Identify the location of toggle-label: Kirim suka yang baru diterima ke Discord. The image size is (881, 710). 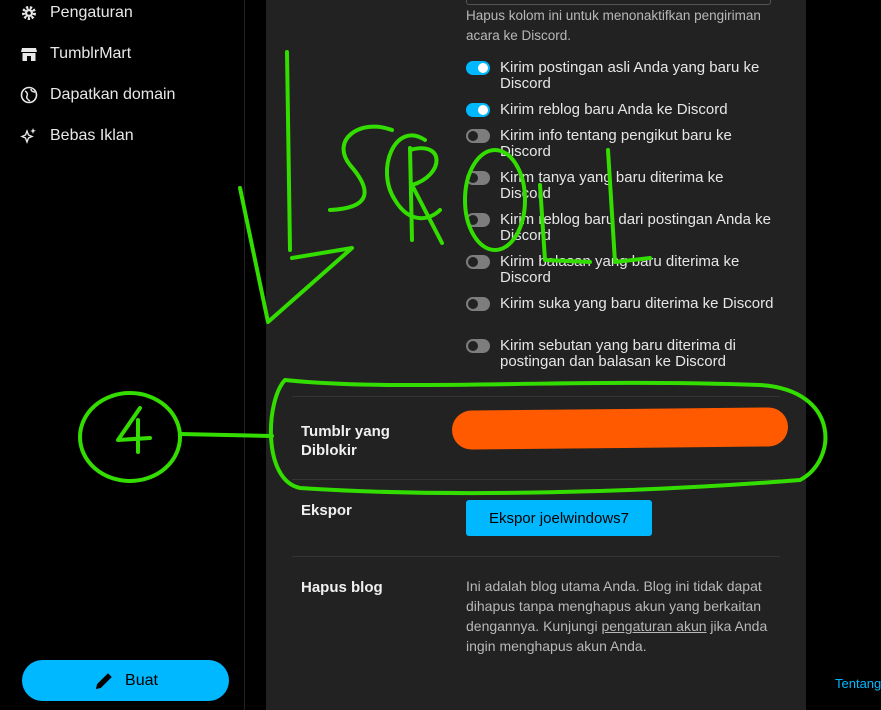
(637, 303).